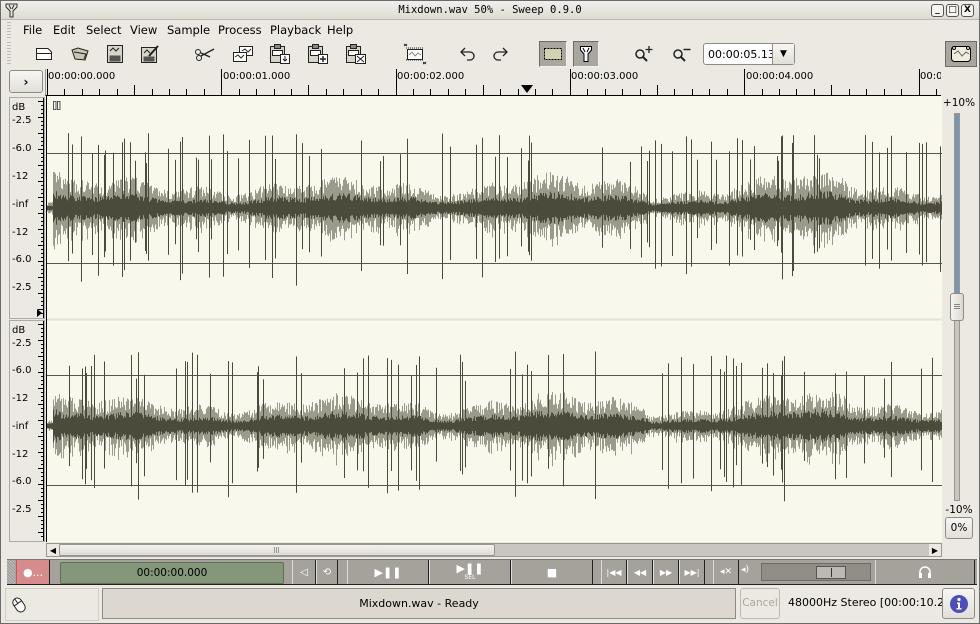 The height and width of the screenshot is (624, 980). What do you see at coordinates (115, 54) in the screenshot?
I see `save-button` at bounding box center [115, 54].